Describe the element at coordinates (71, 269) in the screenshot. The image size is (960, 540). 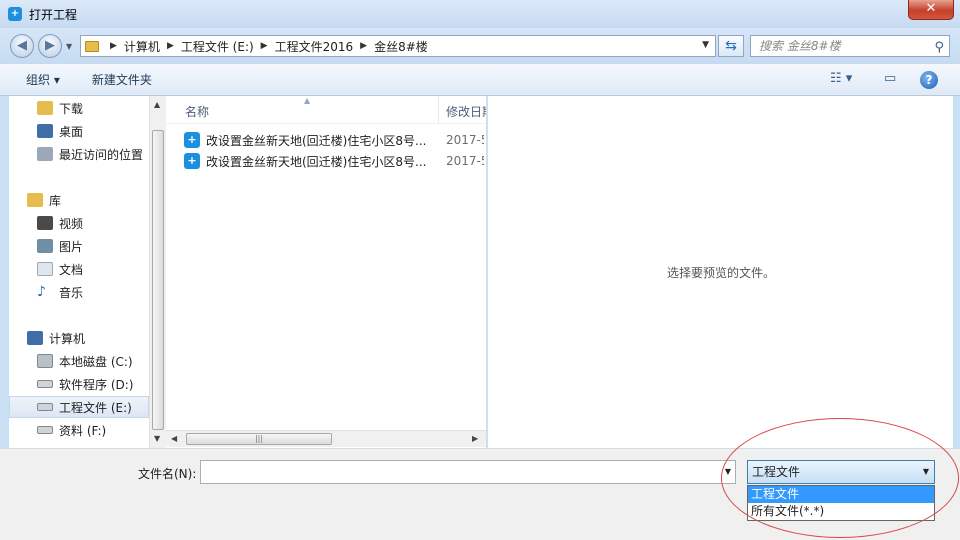
I see `nav-item-label: 文档` at that location.